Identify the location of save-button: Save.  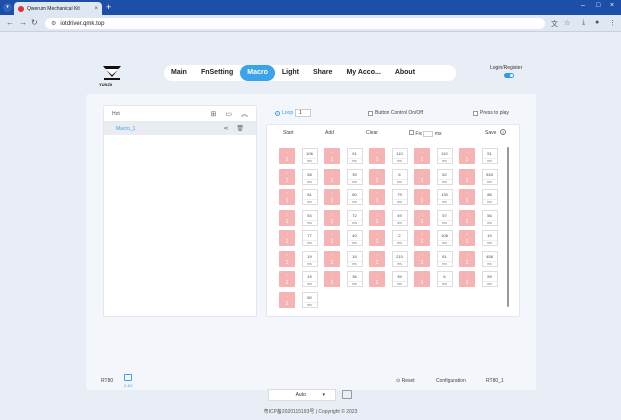
(490, 133).